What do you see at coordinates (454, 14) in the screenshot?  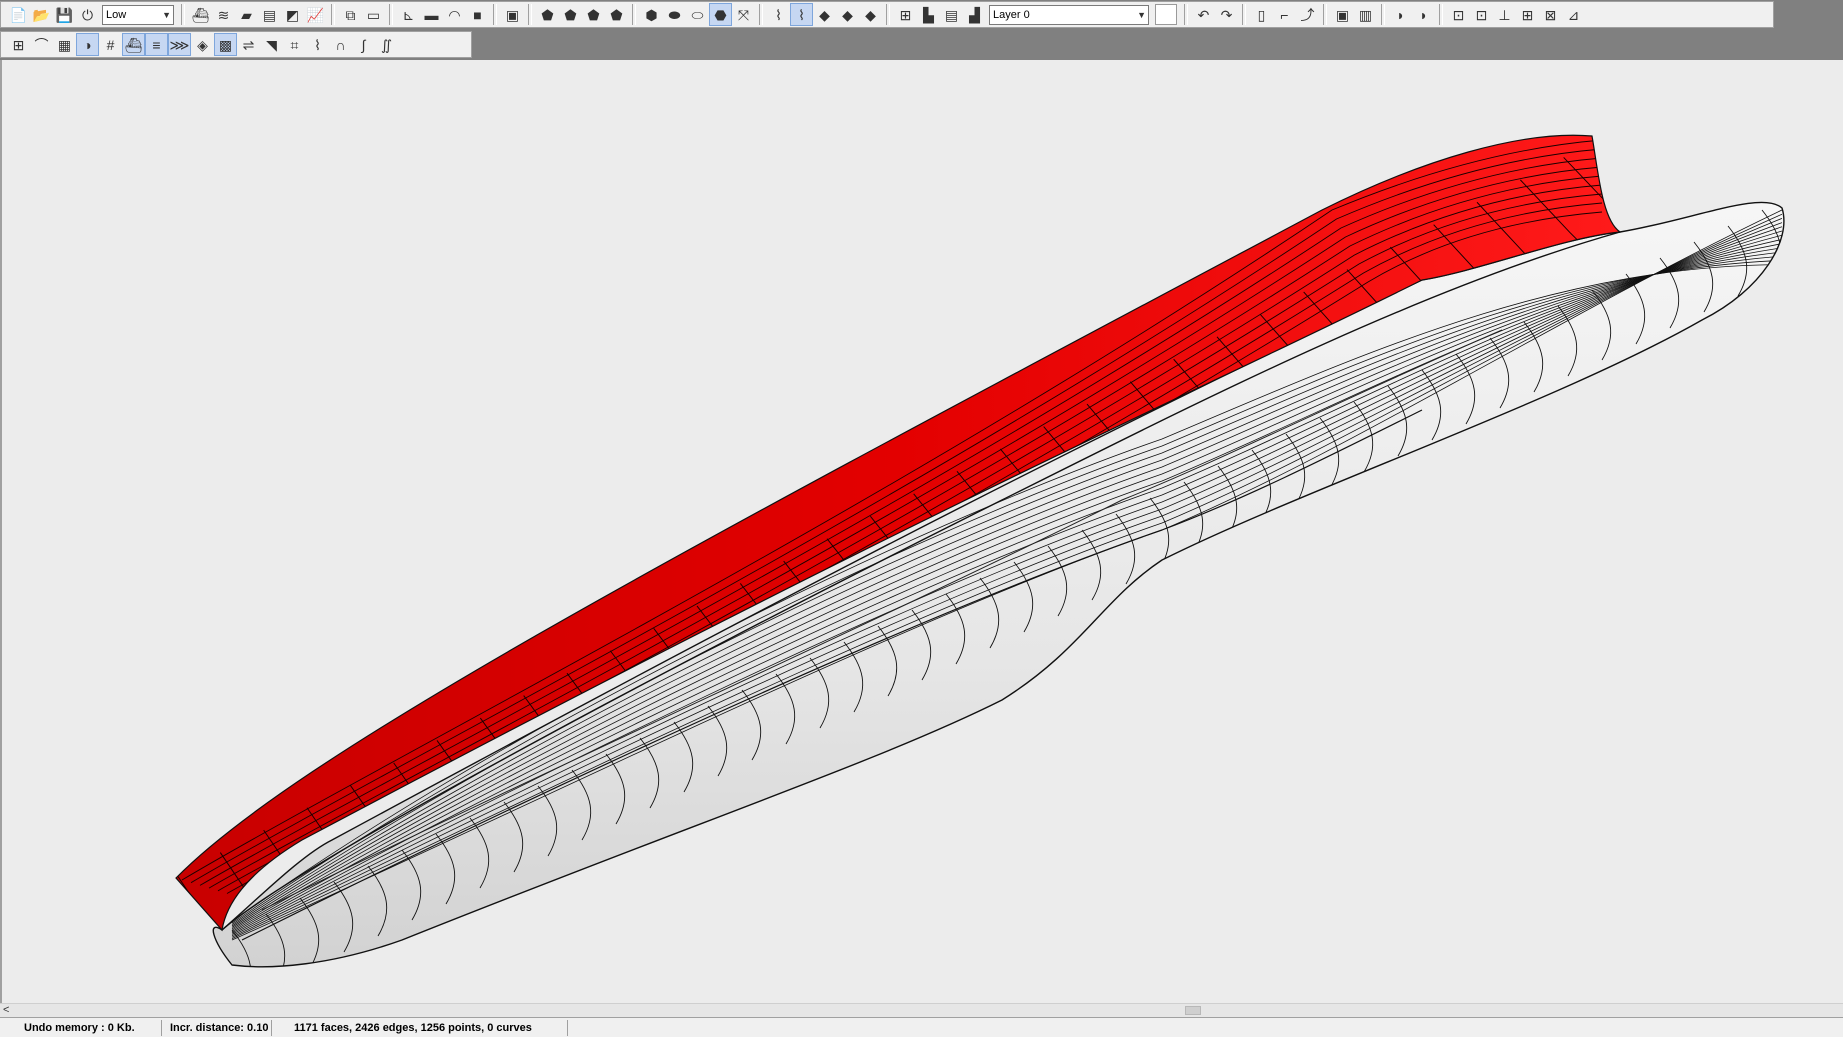 I see `bow-button: ◠` at bounding box center [454, 14].